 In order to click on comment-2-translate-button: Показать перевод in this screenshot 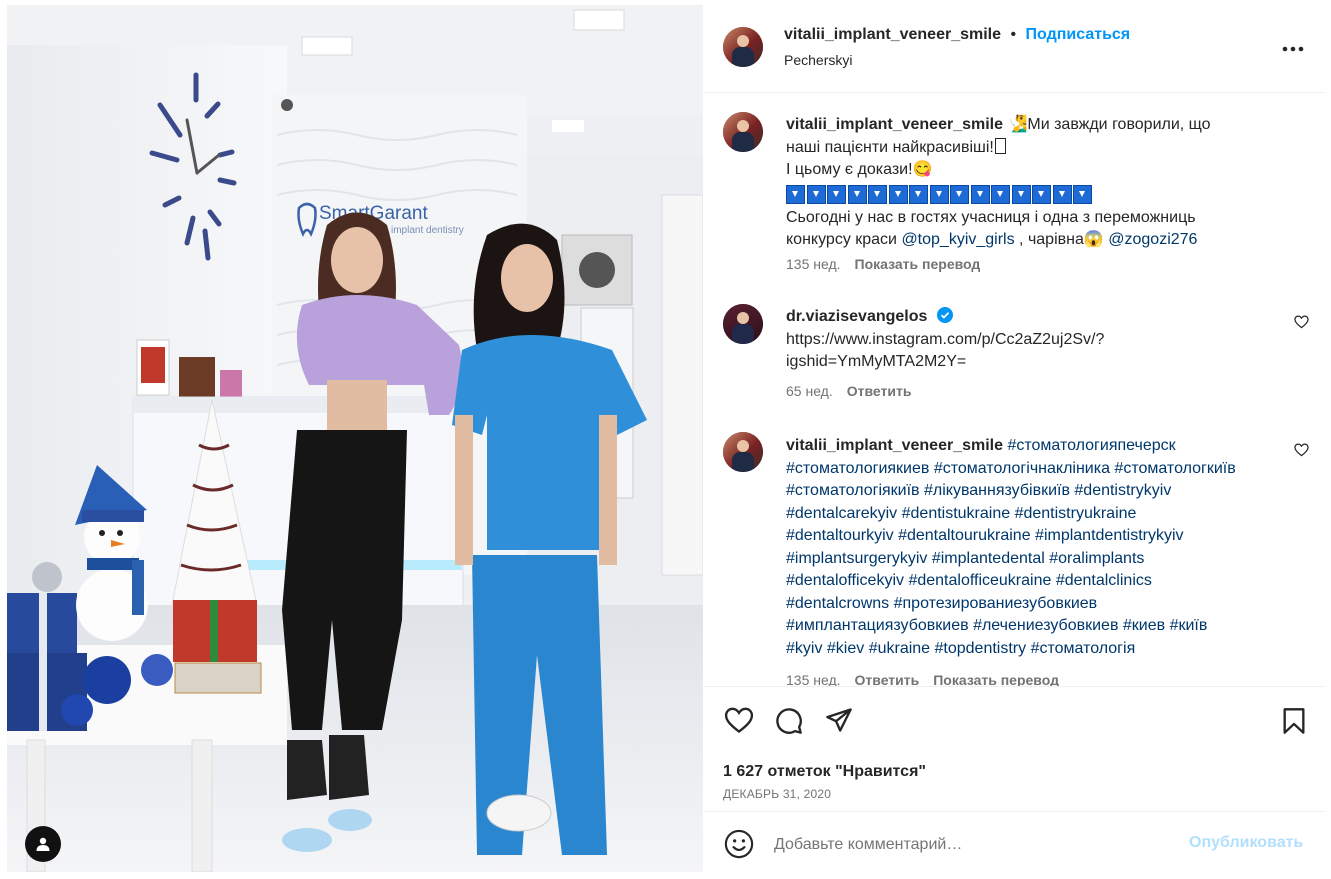, I will do `click(996, 679)`.